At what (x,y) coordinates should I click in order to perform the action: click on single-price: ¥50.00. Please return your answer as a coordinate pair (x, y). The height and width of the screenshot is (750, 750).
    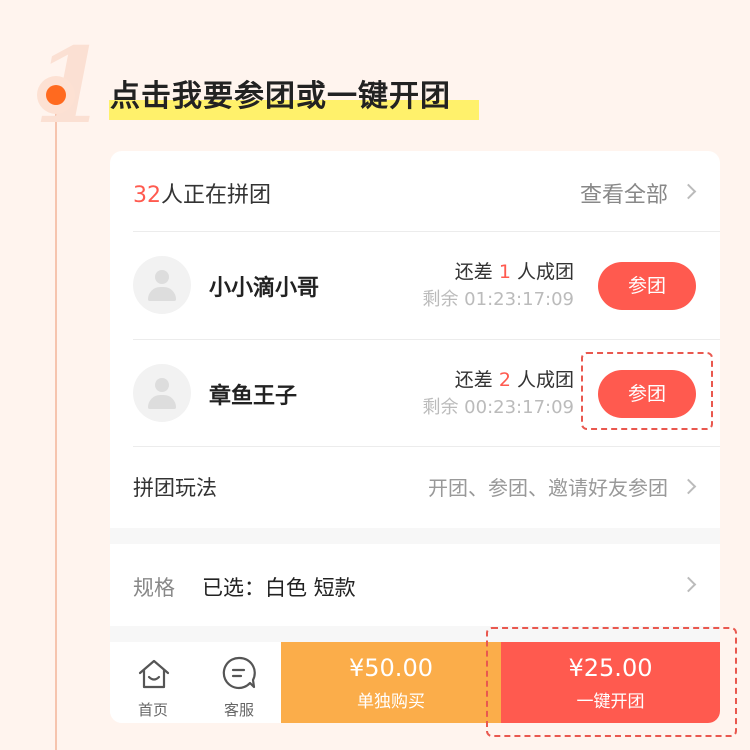
    Looking at the image, I should click on (391, 668).